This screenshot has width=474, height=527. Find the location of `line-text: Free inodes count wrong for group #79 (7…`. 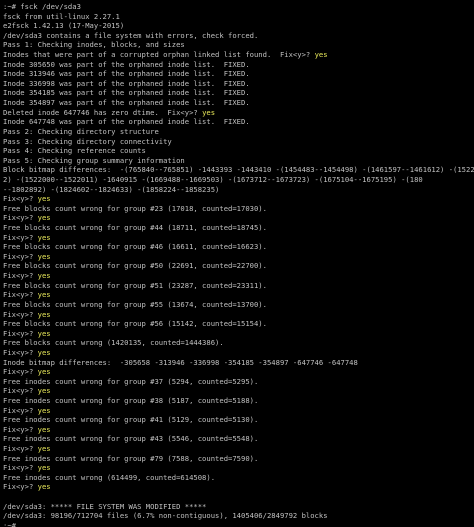

line-text: Free inodes count wrong for group #79 (7… is located at coordinates (131, 458).